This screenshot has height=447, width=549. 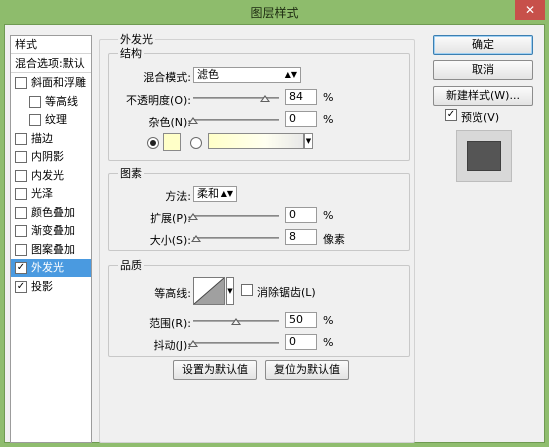 I want to click on gradient-preview, so click(x=256, y=141).